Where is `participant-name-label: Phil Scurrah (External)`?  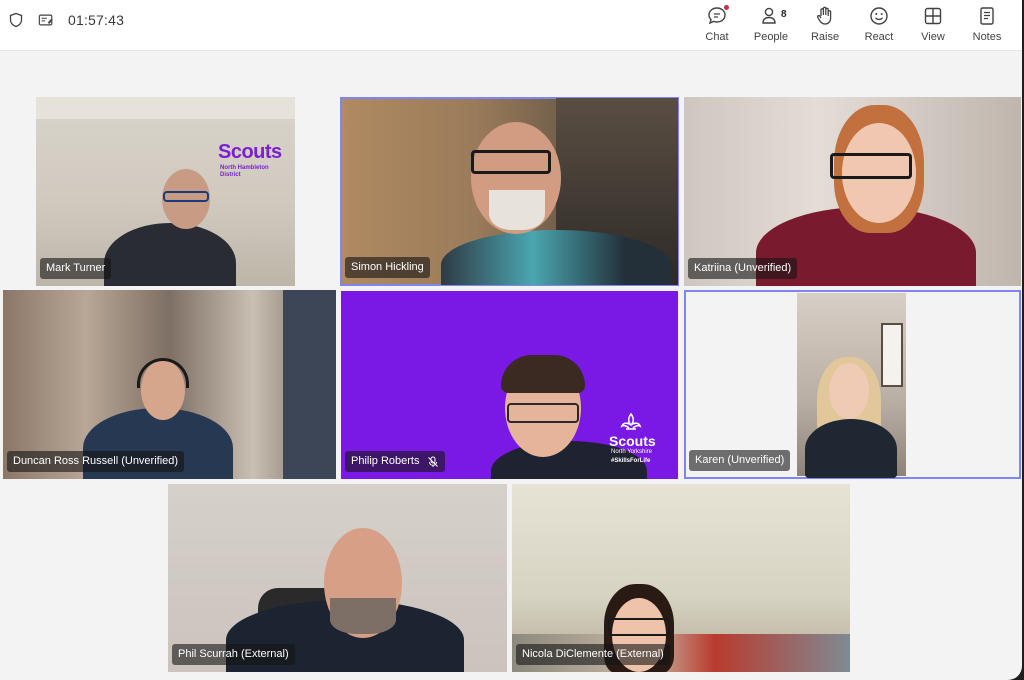 participant-name-label: Phil Scurrah (External) is located at coordinates (233, 654).